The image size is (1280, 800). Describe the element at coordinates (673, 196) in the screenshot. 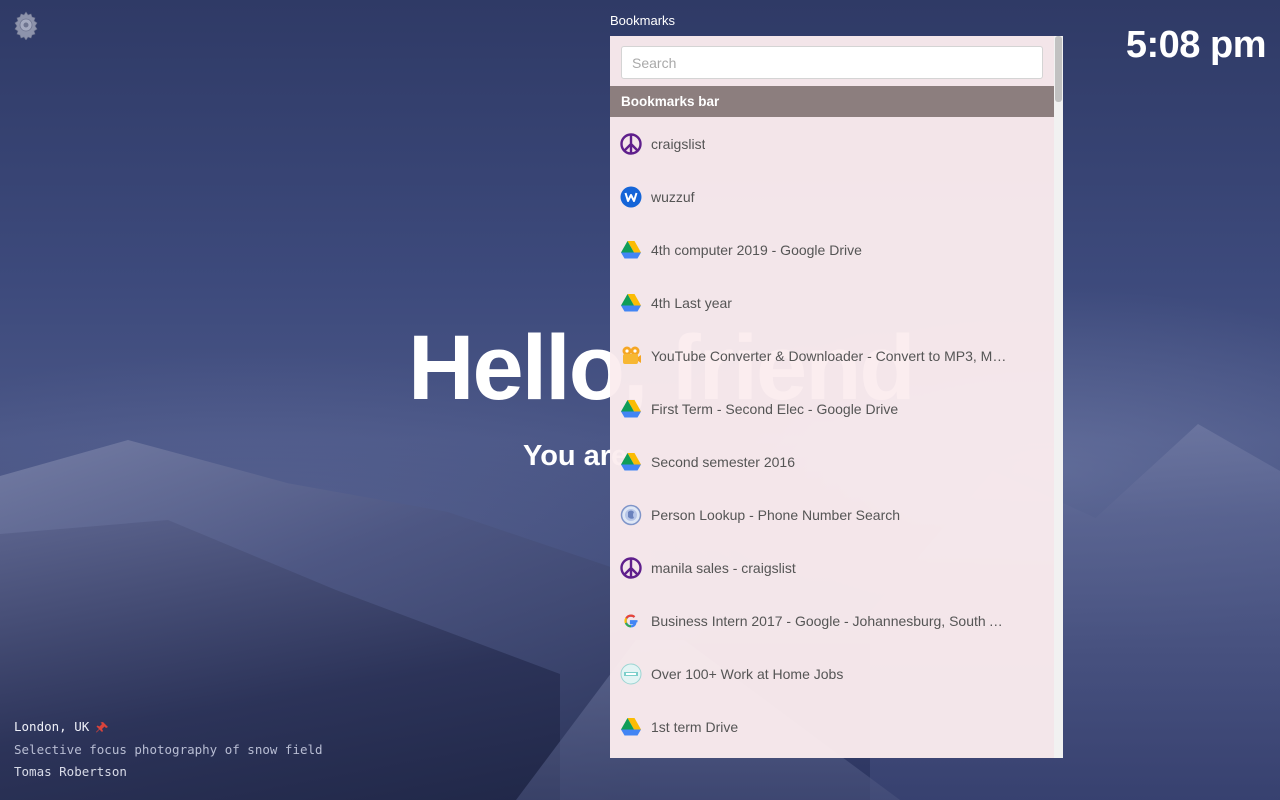

I see `bookmark-label: wuzzuf` at that location.